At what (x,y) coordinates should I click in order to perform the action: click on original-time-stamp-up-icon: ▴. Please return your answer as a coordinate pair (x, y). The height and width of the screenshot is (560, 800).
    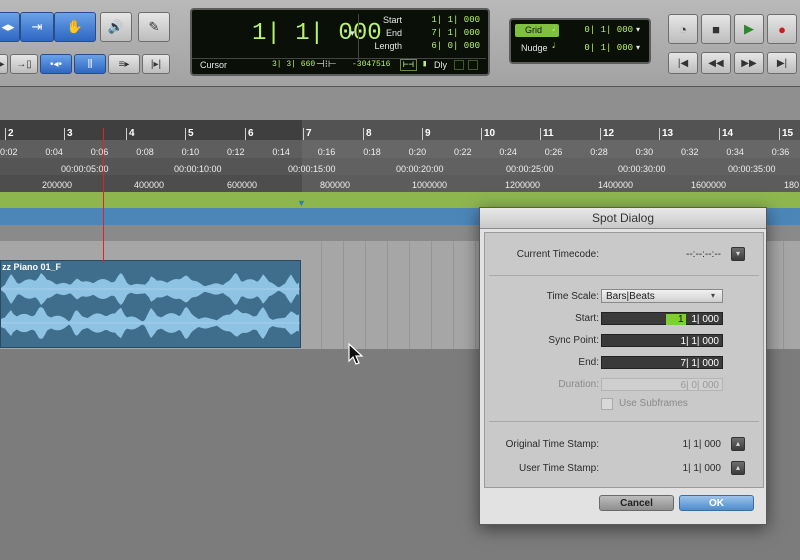
    Looking at the image, I should click on (738, 444).